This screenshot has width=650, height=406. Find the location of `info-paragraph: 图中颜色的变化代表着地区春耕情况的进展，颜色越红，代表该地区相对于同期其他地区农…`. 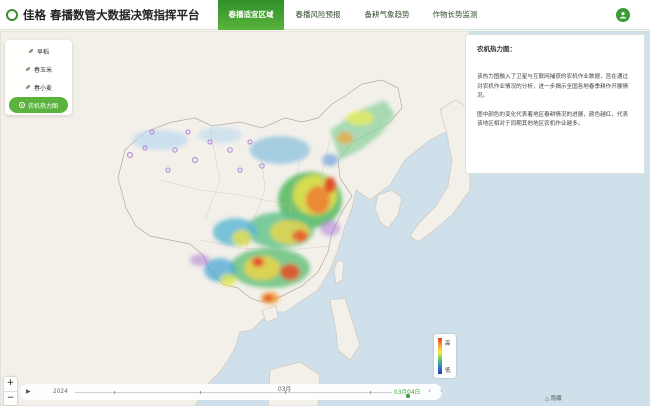

info-paragraph: 图中颜色的变化代表着地区春耕情况的进展，颜色越红，代表该地区相对于同期其他地区农… is located at coordinates (553, 119).